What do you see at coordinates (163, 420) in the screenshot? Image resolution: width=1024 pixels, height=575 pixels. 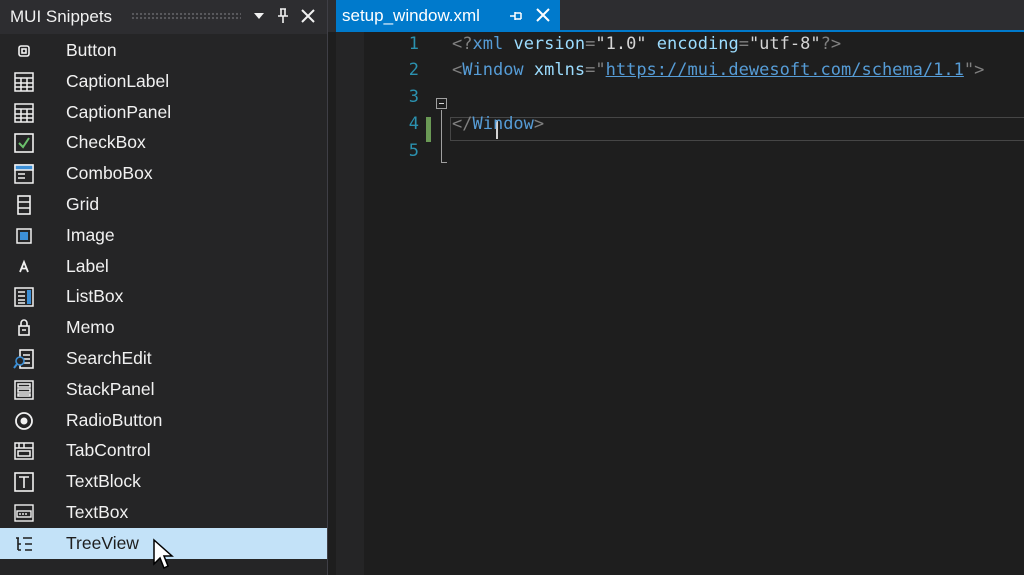 I see `snippet-item-radio-button: RadioButton` at bounding box center [163, 420].